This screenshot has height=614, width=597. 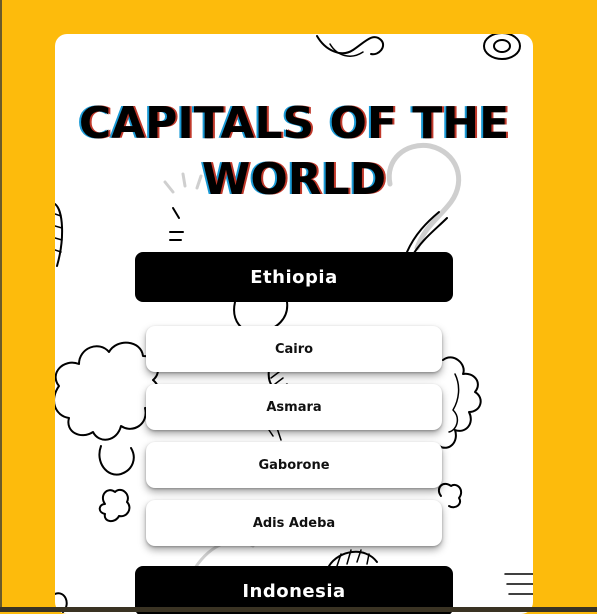 What do you see at coordinates (294, 179) in the screenshot?
I see `title-line-2: WORLD` at bounding box center [294, 179].